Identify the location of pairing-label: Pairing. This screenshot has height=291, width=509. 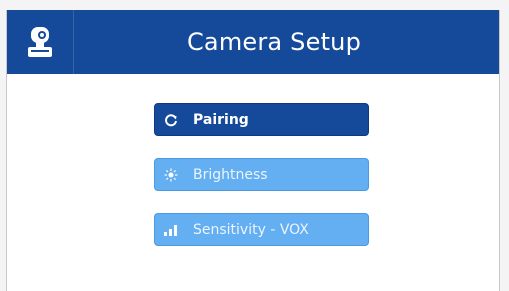
(221, 119).